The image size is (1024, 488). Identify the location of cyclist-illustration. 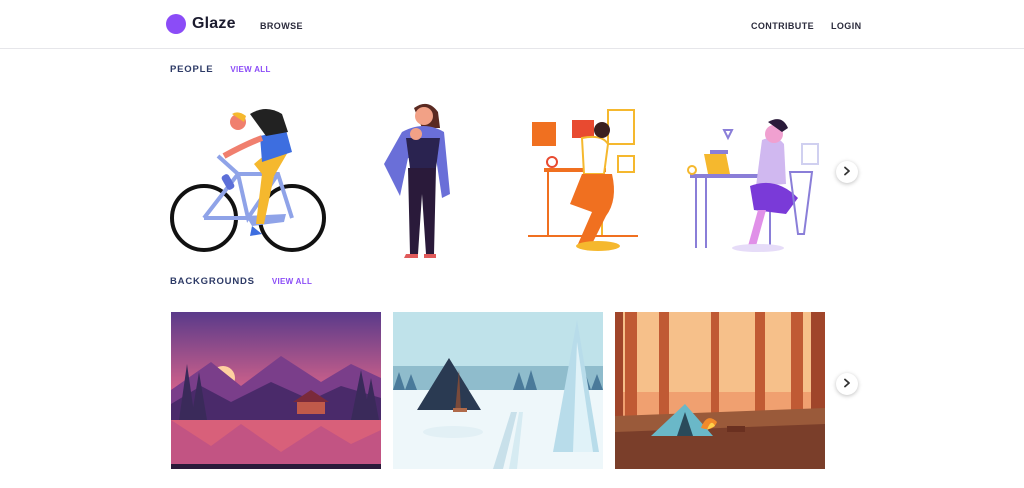
(249, 179).